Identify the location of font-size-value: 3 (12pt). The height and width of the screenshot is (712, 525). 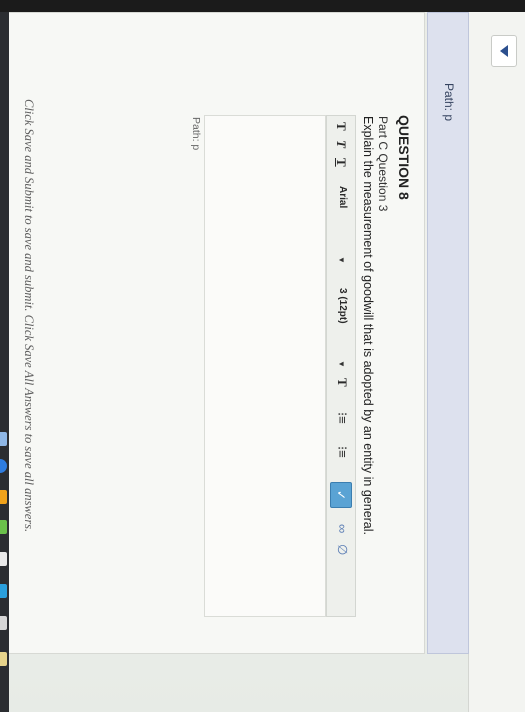
(342, 306).